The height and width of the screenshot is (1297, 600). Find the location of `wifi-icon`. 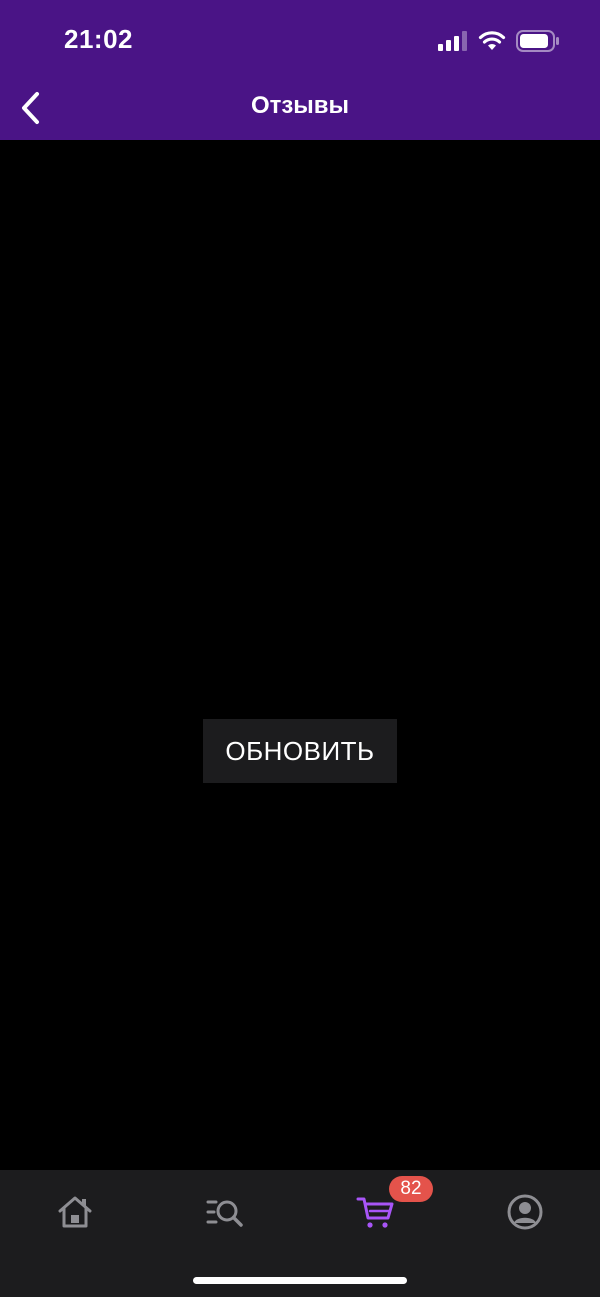

wifi-icon is located at coordinates (492, 40).